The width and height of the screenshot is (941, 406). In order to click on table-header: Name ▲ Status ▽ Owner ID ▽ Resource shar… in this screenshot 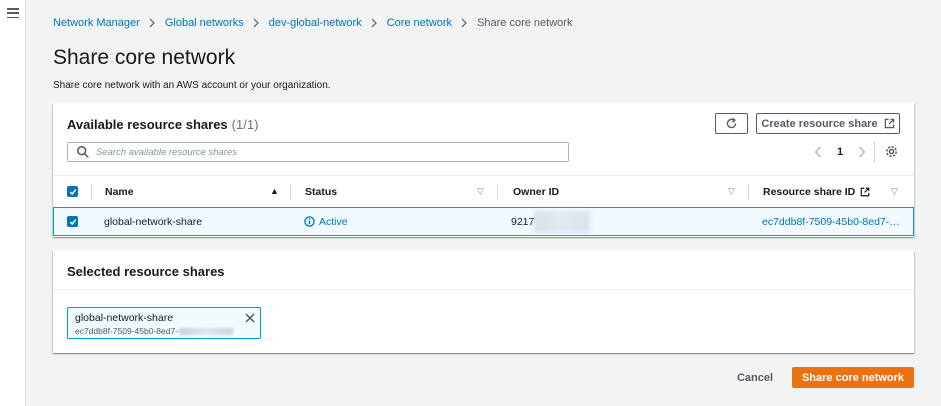, I will do `click(483, 191)`.